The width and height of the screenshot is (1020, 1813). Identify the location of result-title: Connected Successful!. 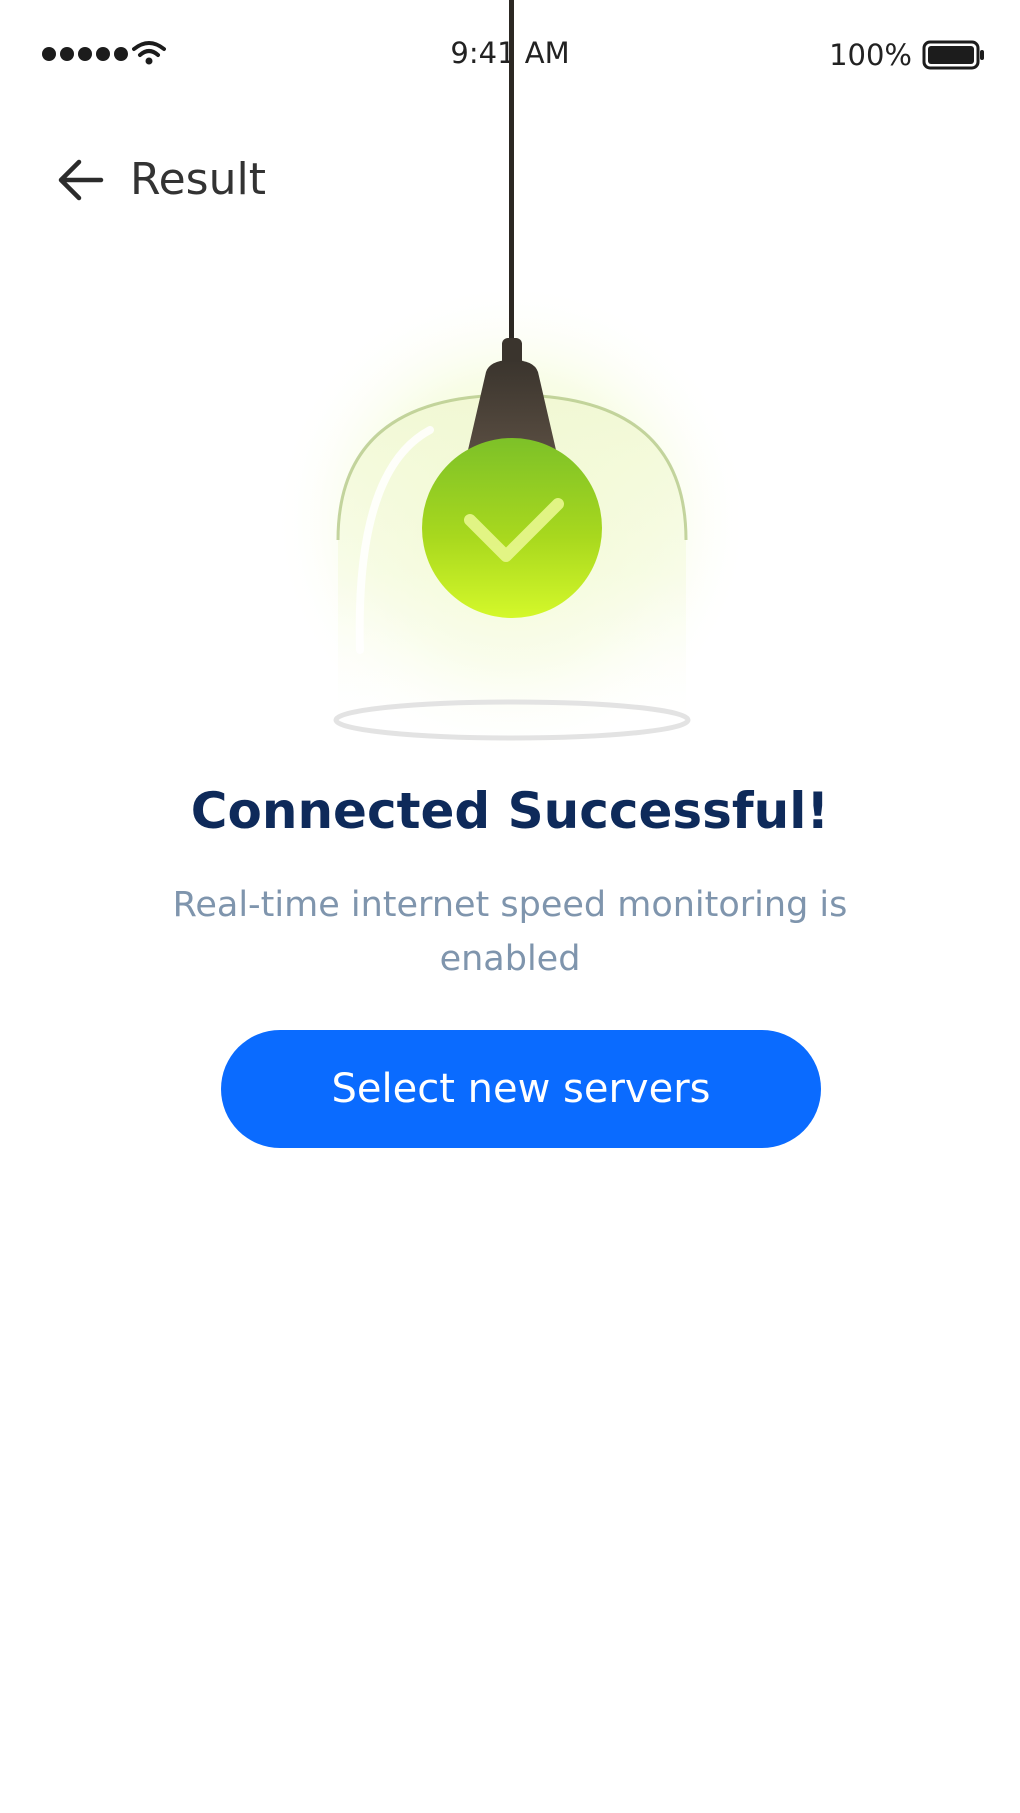
(510, 811).